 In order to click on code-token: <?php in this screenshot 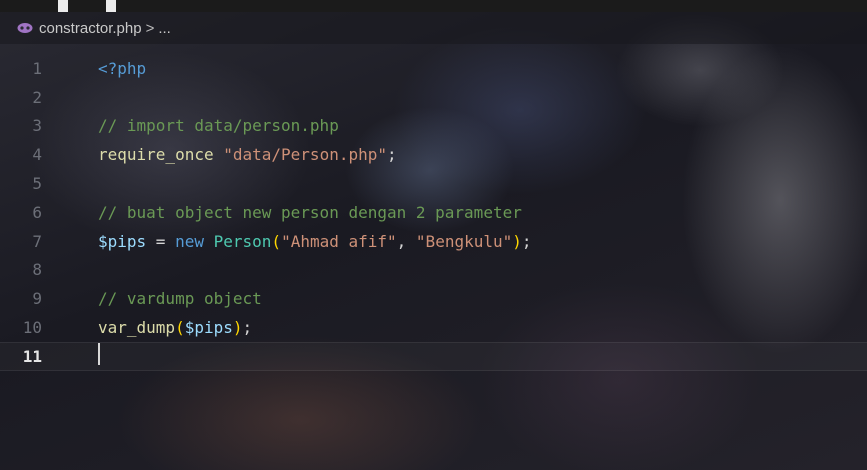, I will do `click(122, 68)`.